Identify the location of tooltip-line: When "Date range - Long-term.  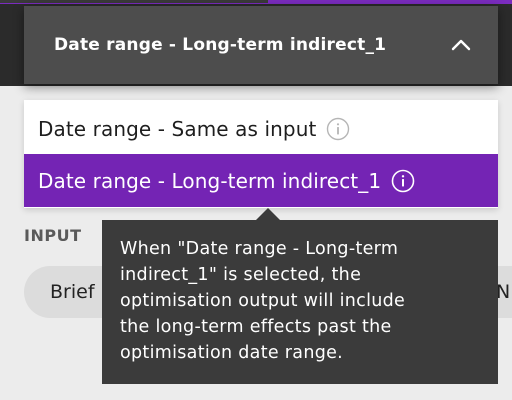
(259, 249).